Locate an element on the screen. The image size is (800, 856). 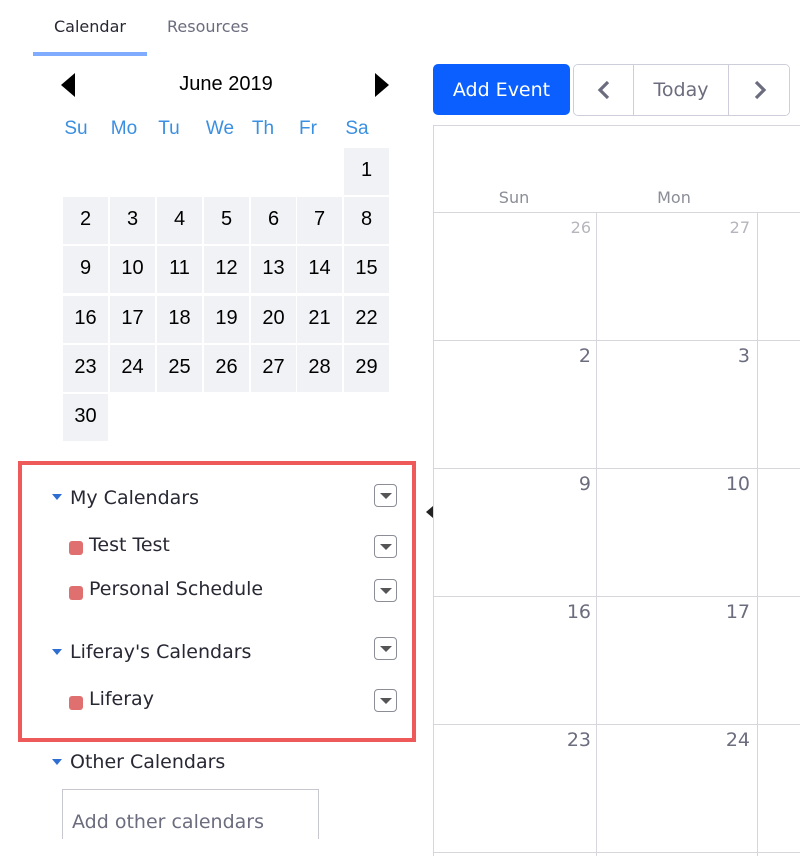
mini-calendar-day: 12 is located at coordinates (226, 269).